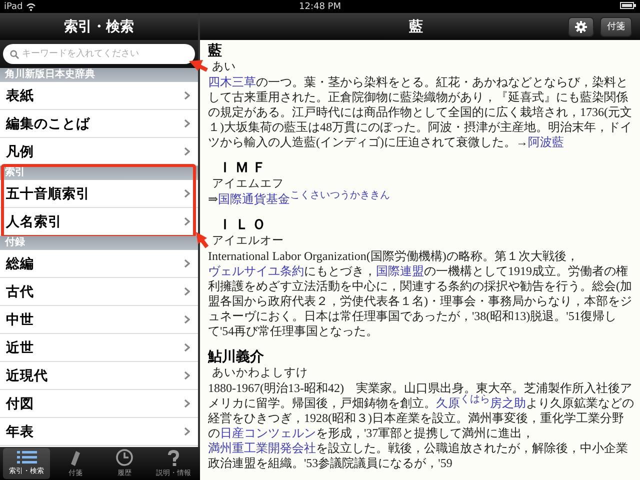 This screenshot has height=480, width=640. I want to click on entry-reading: アイエムエフ, so click(247, 184).